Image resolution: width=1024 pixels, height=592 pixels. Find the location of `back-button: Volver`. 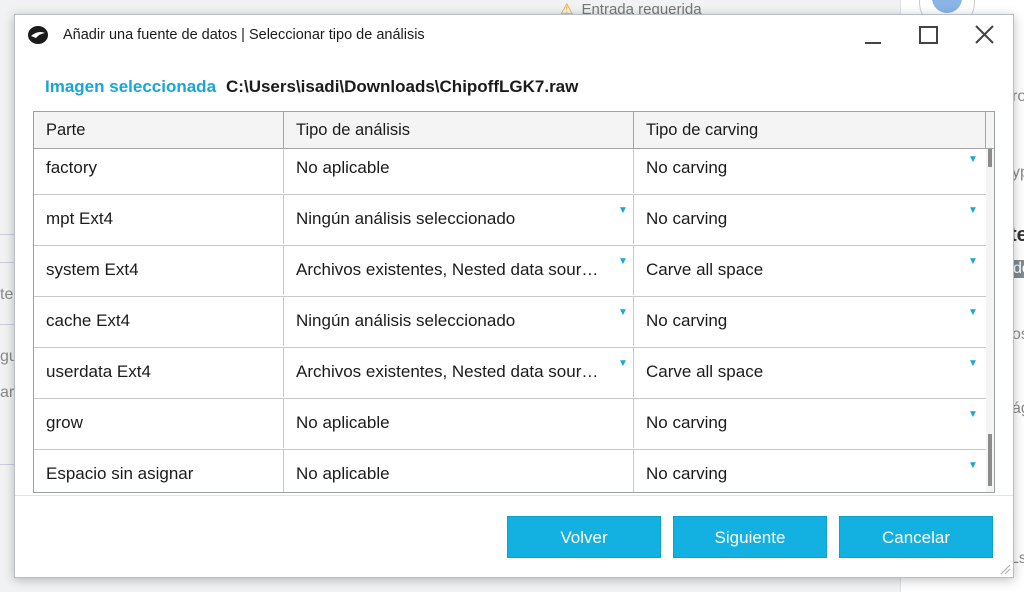

back-button: Volver is located at coordinates (584, 537).